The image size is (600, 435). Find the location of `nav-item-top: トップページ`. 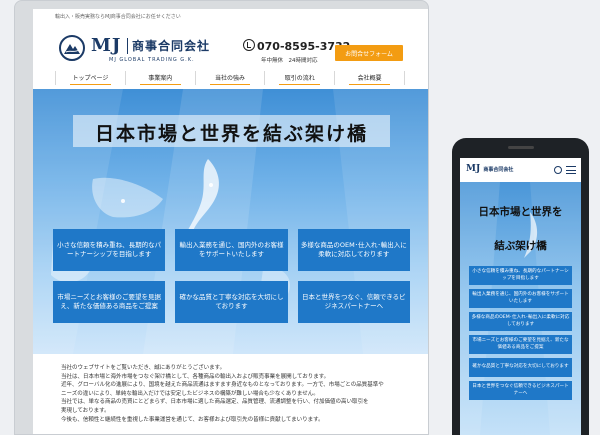

nav-item-top: トップページ is located at coordinates (90, 78).